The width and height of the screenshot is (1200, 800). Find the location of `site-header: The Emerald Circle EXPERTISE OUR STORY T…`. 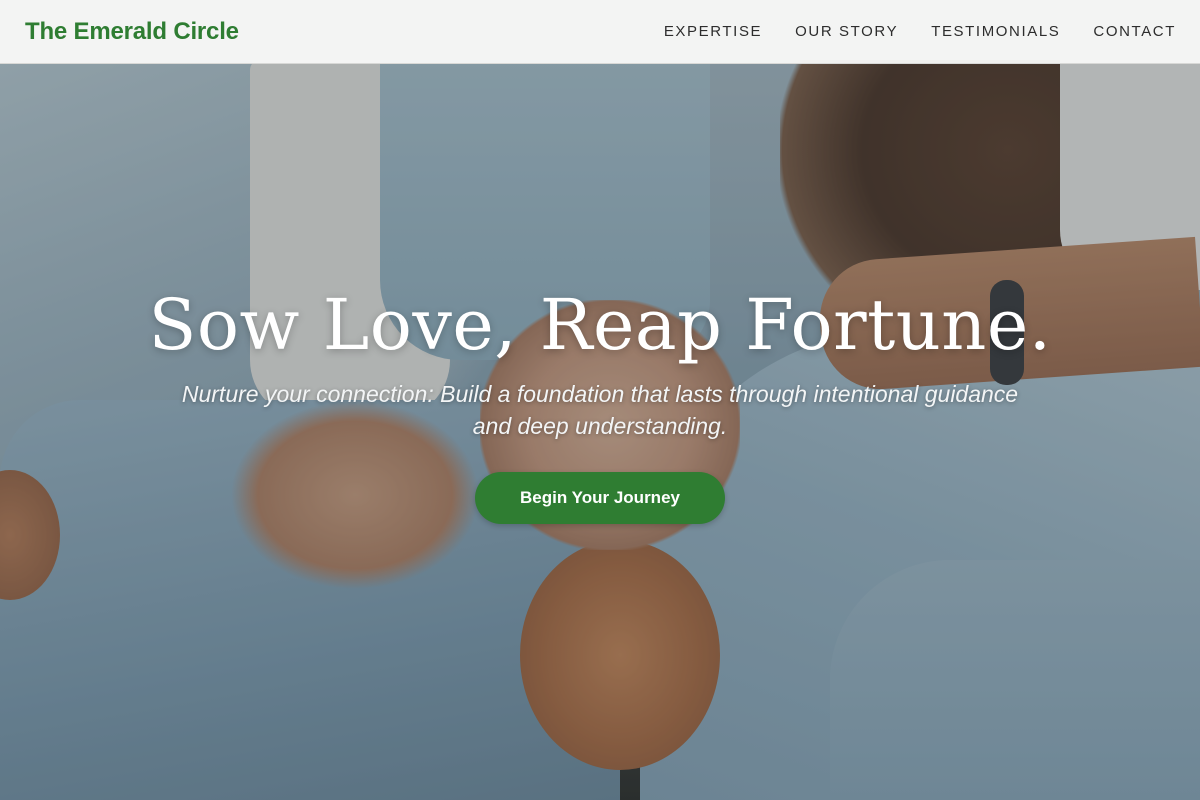

site-header: The Emerald Circle EXPERTISE OUR STORY T… is located at coordinates (600, 32).